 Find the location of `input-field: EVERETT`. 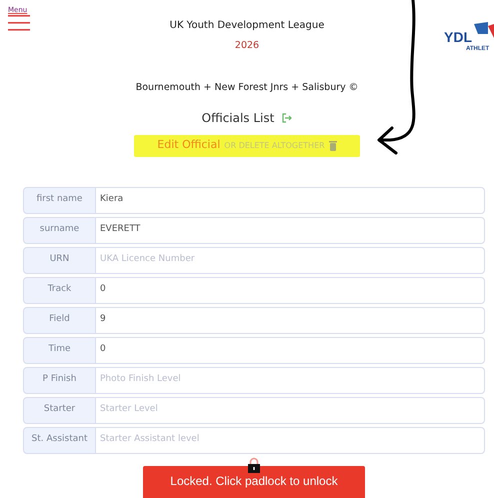

input-field: EVERETT is located at coordinates (290, 230).